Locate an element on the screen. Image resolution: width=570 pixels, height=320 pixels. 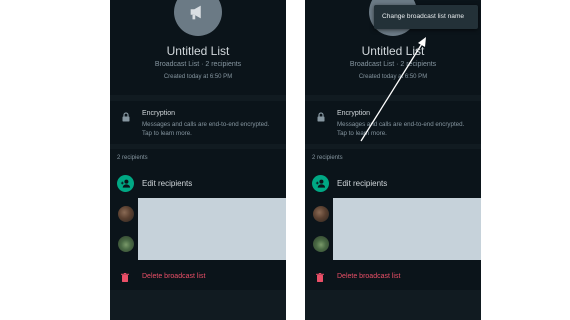
change-name-menu-item: Change broadcast list name is located at coordinates (426, 17).